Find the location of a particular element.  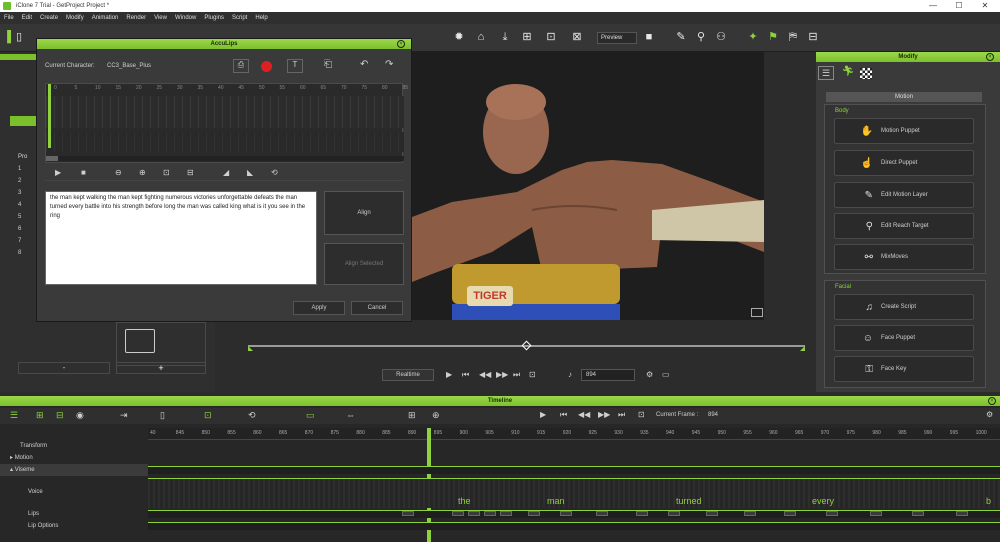

viseme-track-bar is located at coordinates (574, 470).